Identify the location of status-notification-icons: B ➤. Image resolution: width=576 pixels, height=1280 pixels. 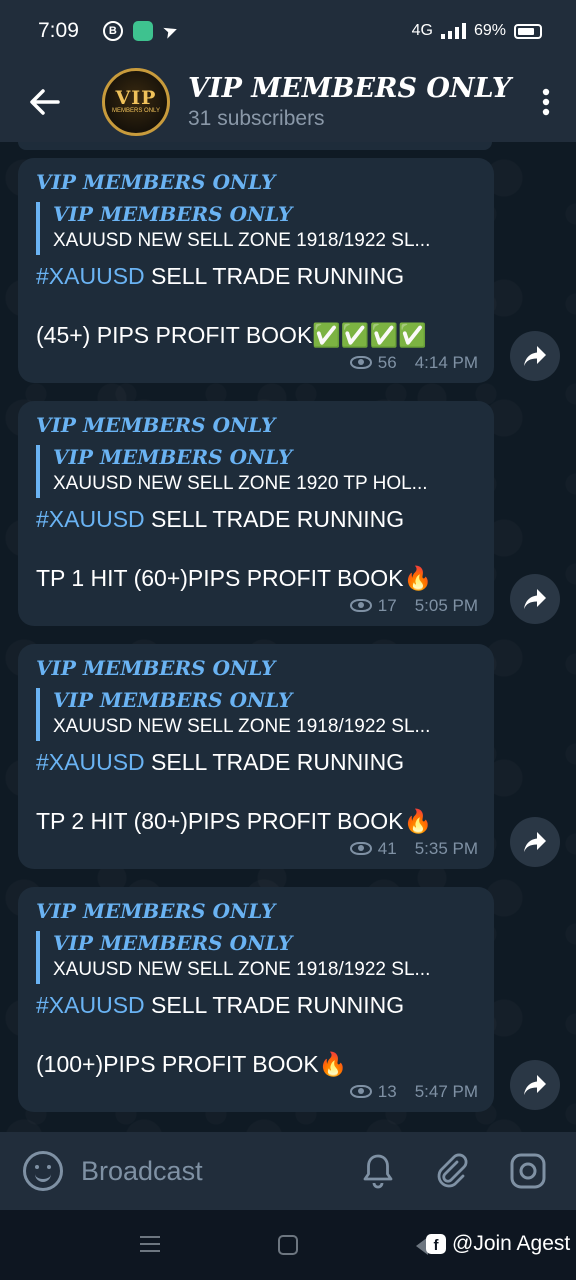
(141, 30).